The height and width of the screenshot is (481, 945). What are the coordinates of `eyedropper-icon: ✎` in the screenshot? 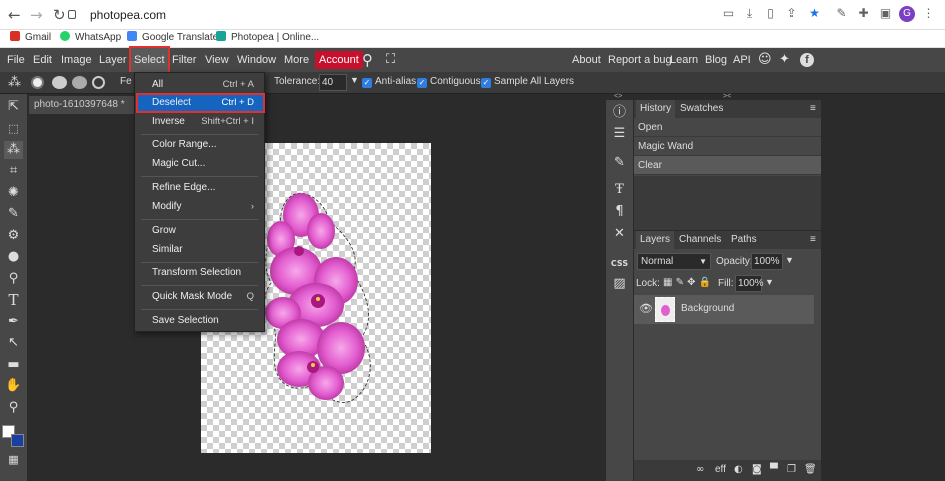 It's located at (841, 13).